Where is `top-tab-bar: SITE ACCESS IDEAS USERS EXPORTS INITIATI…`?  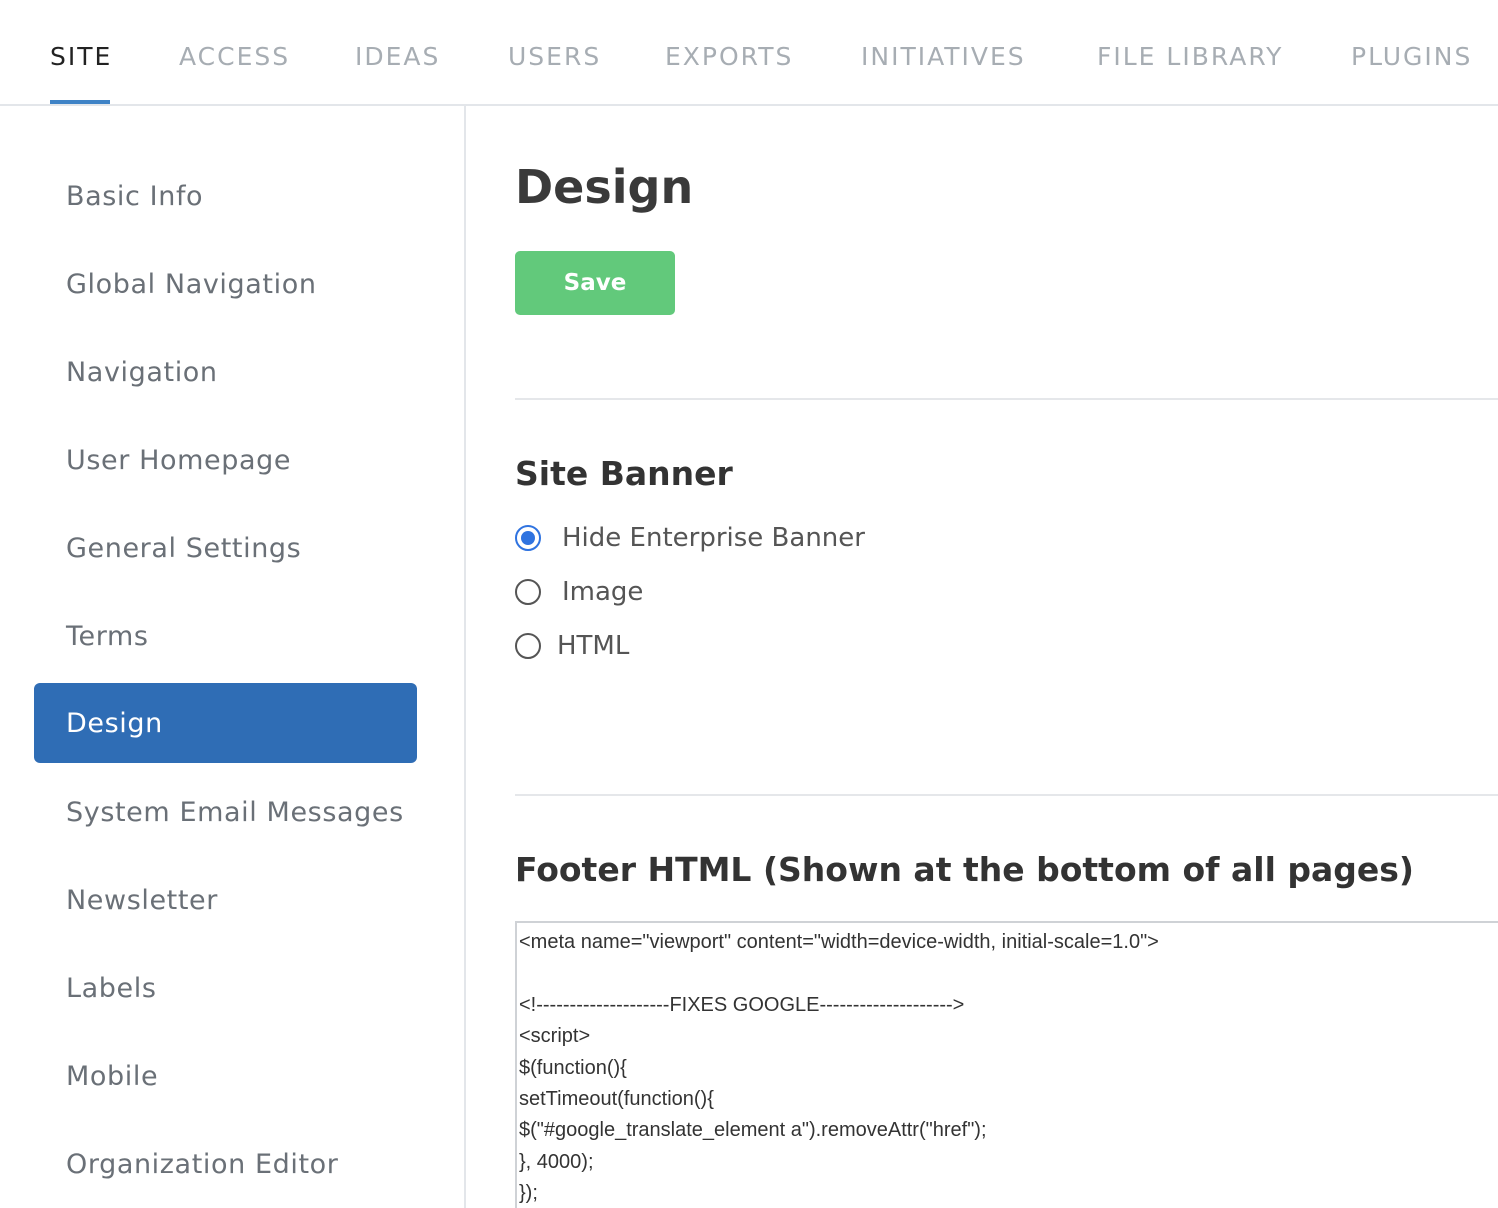
top-tab-bar: SITE ACCESS IDEAS USERS EXPORTS INITIATI… is located at coordinates (749, 53).